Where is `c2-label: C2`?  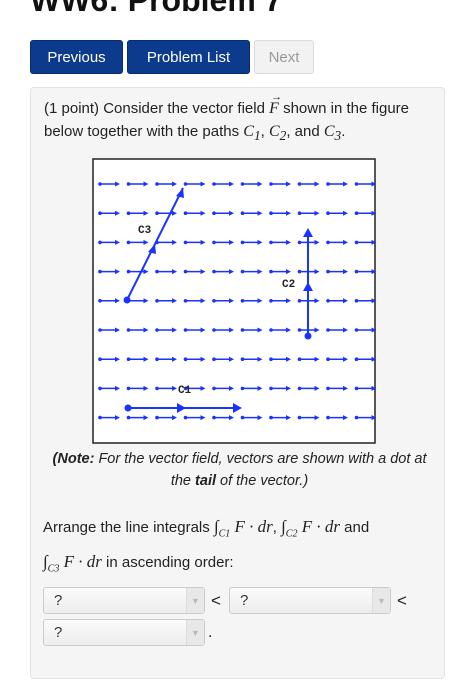
c2-label: C2 is located at coordinates (288, 285).